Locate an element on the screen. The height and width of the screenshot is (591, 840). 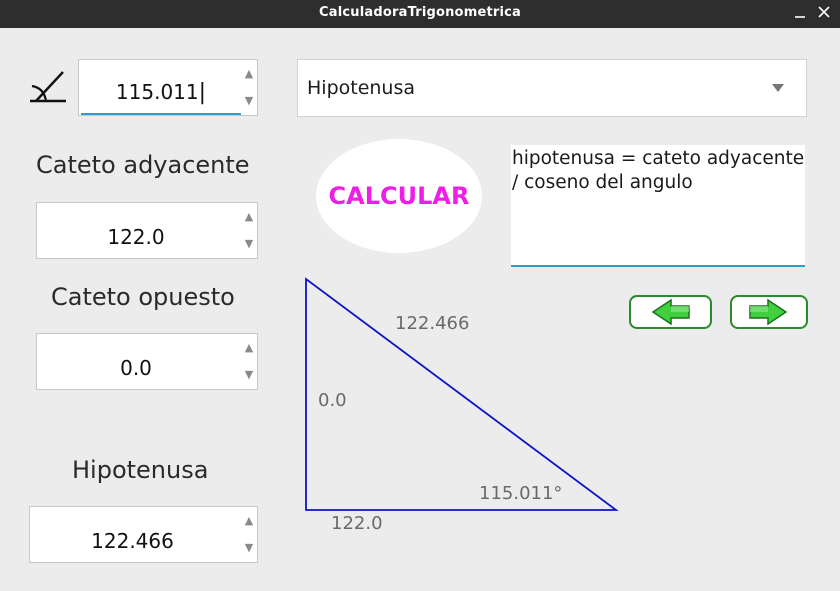
hypotenuse-label: Hipotenusa is located at coordinates (140, 470).